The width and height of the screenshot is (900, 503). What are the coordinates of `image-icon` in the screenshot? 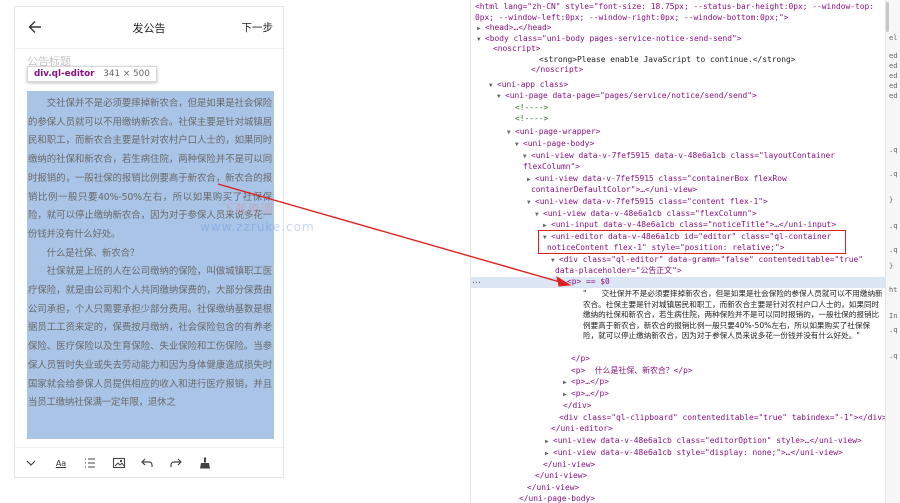 It's located at (119, 463).